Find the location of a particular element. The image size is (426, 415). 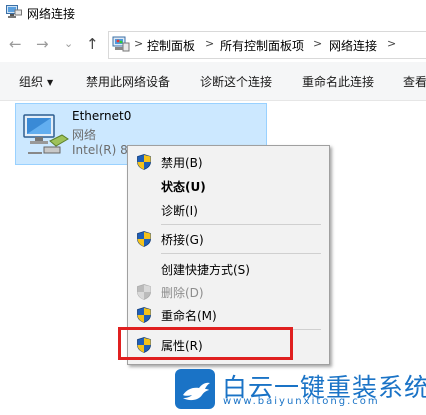

menu-item-label: 桥接(G) is located at coordinates (182, 240).